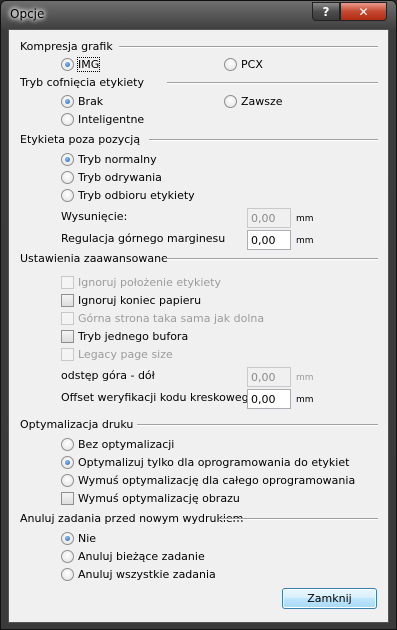  I want to click on force-image-optimization-checkbox: Wymuś optymalizację obrazu, so click(150, 498).